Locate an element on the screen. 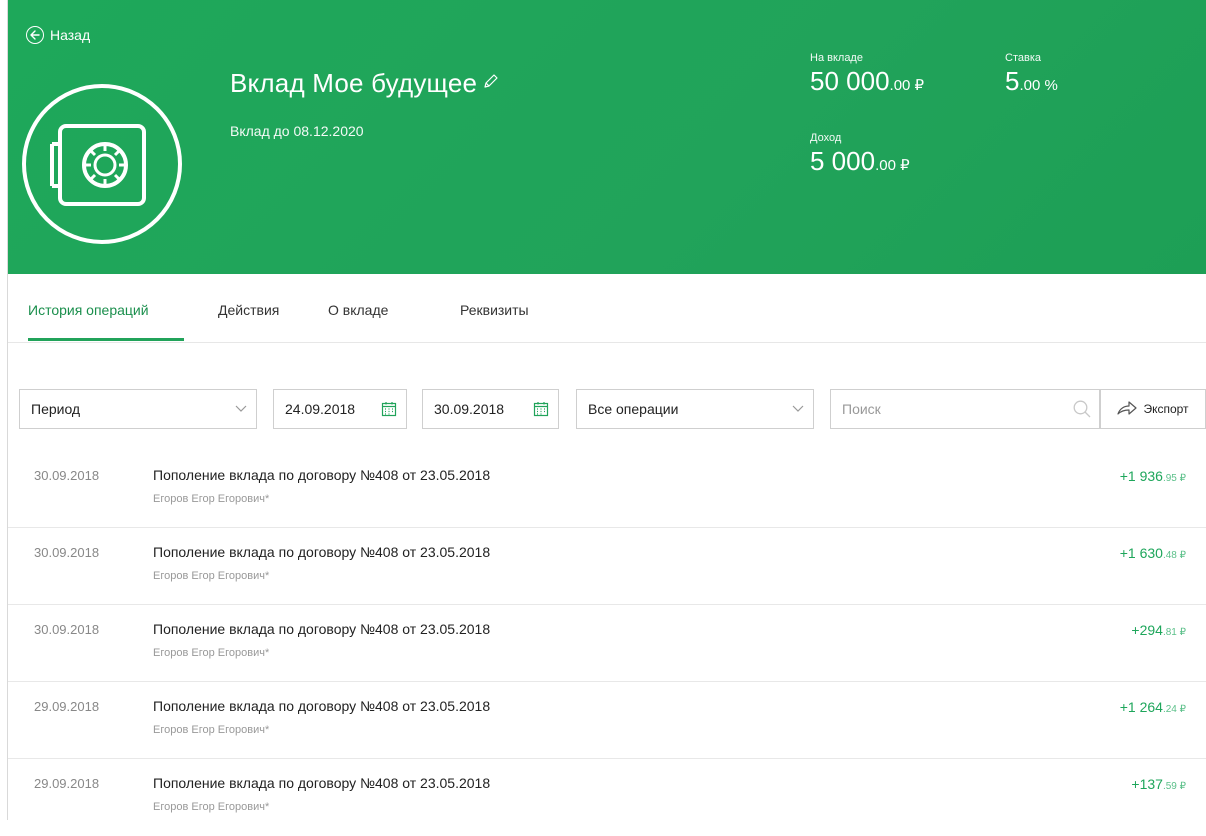 The width and height of the screenshot is (1206, 836). active-tab-indicator is located at coordinates (106, 339).